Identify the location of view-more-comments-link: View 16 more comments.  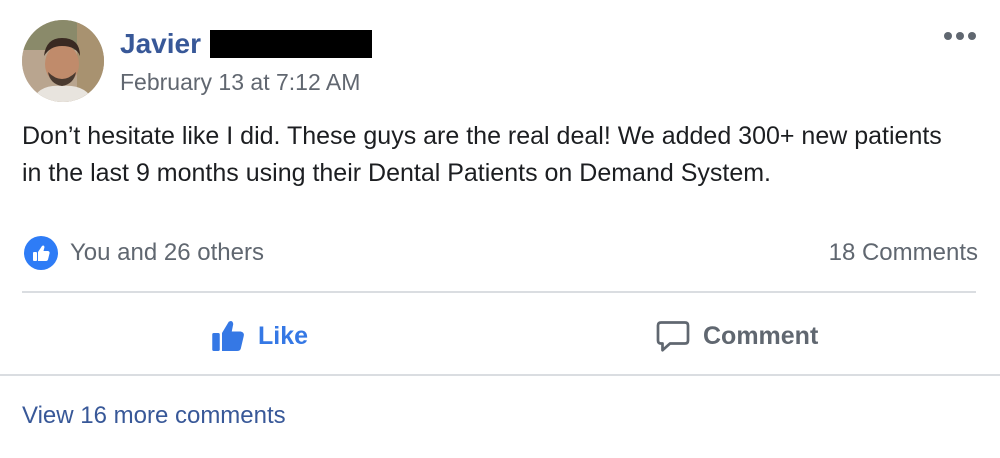
(154, 416).